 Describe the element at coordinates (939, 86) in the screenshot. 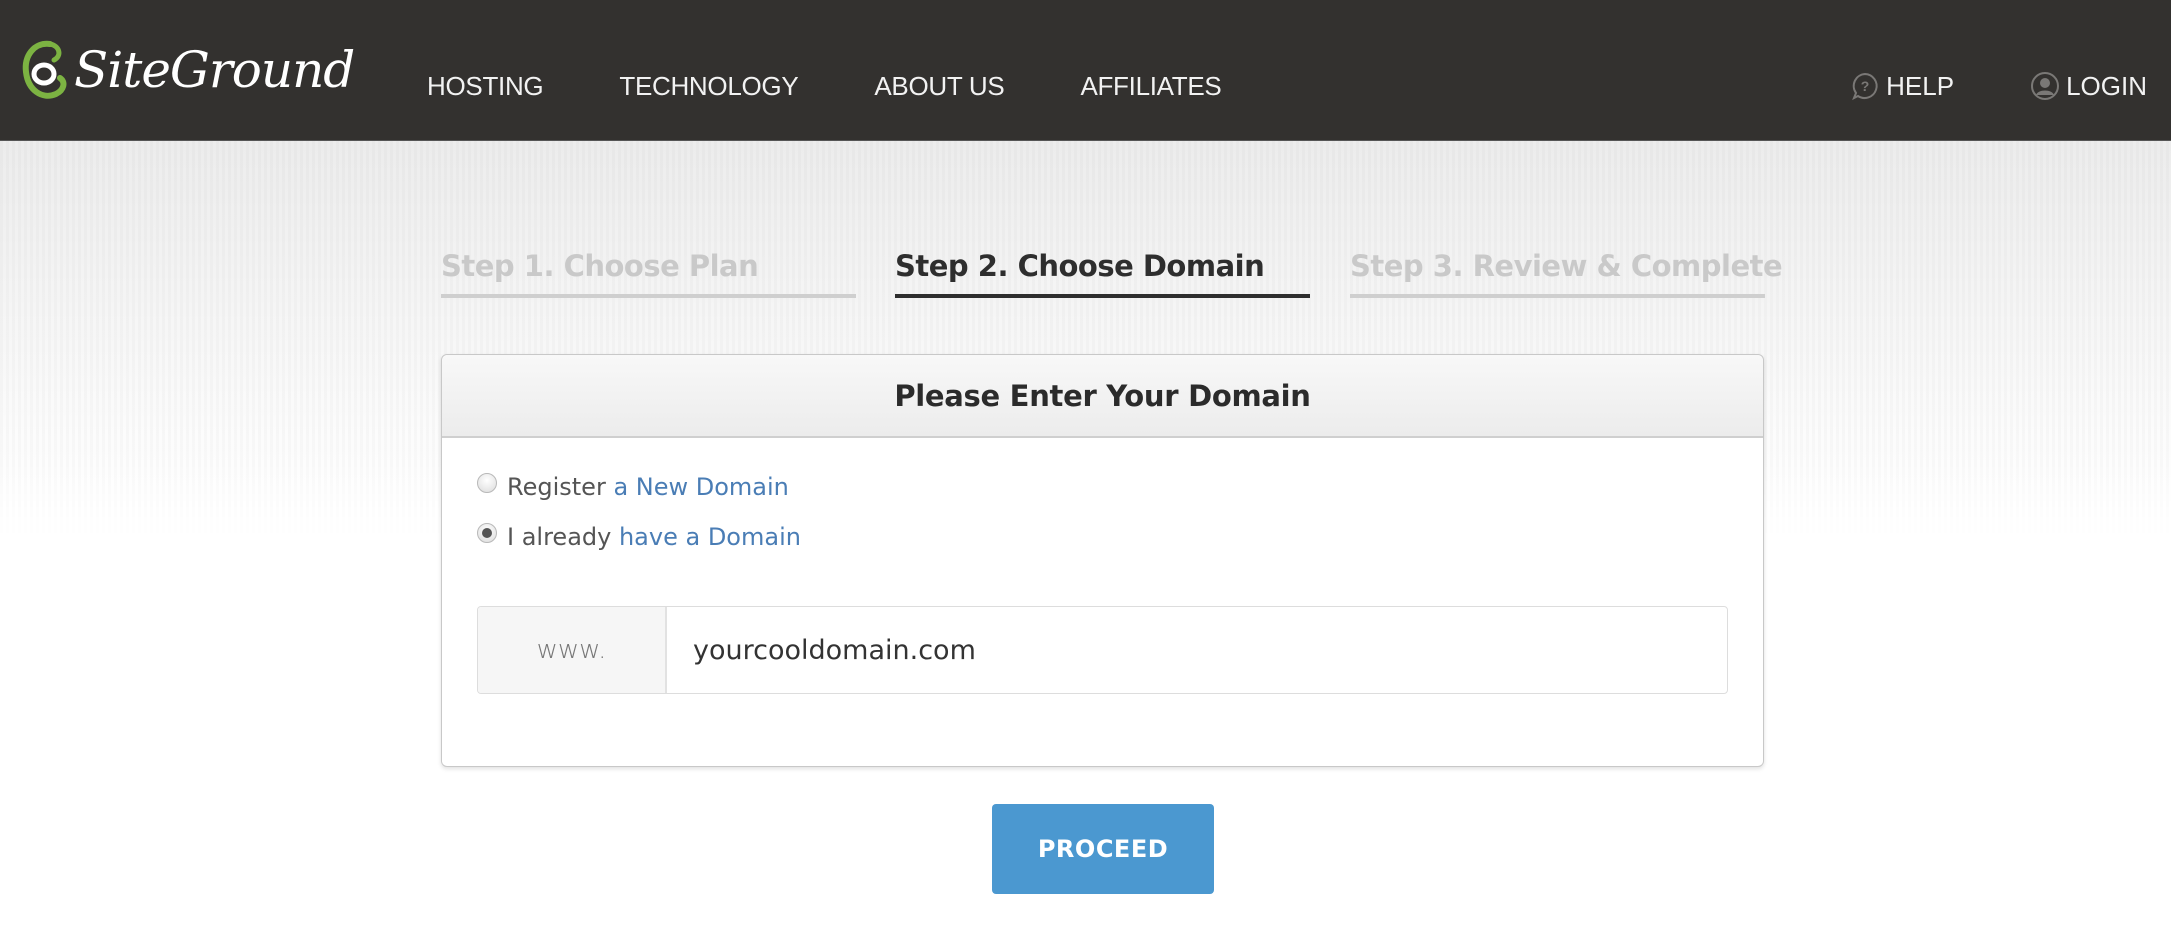

I see `nav-about-us: ABOUT US` at that location.